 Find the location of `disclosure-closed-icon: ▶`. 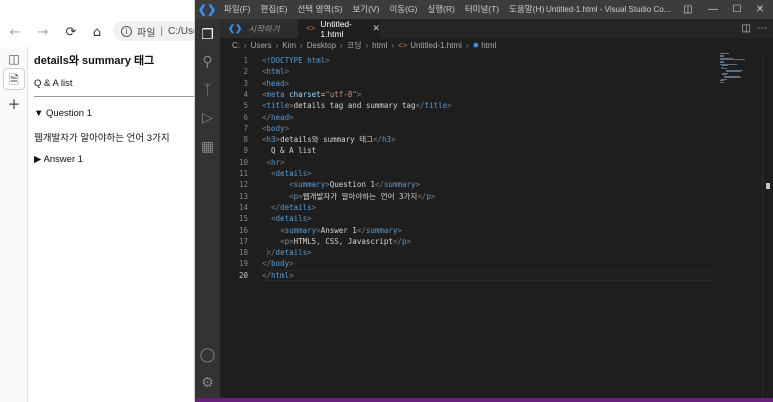

disclosure-closed-icon: ▶ is located at coordinates (38, 159).